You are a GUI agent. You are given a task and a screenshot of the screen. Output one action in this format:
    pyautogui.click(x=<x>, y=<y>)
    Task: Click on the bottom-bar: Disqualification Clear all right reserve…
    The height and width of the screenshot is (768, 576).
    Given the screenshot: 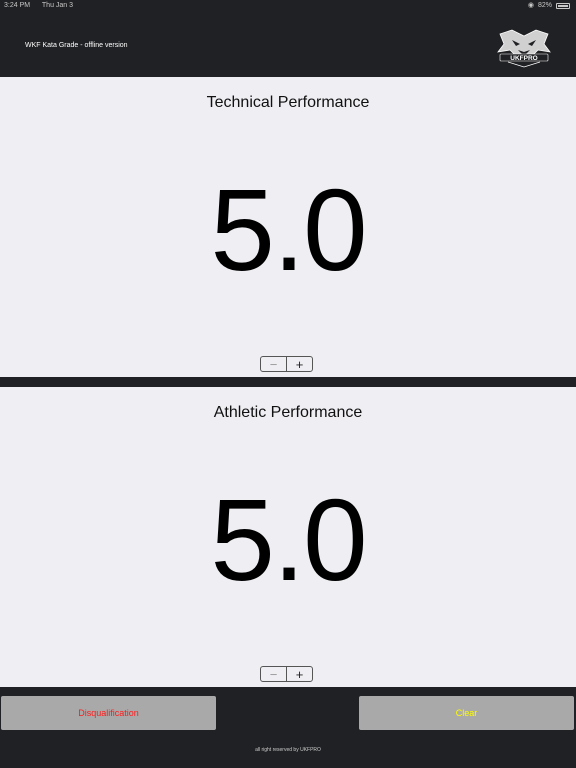 What is the action you would take?
    pyautogui.click(x=288, y=727)
    